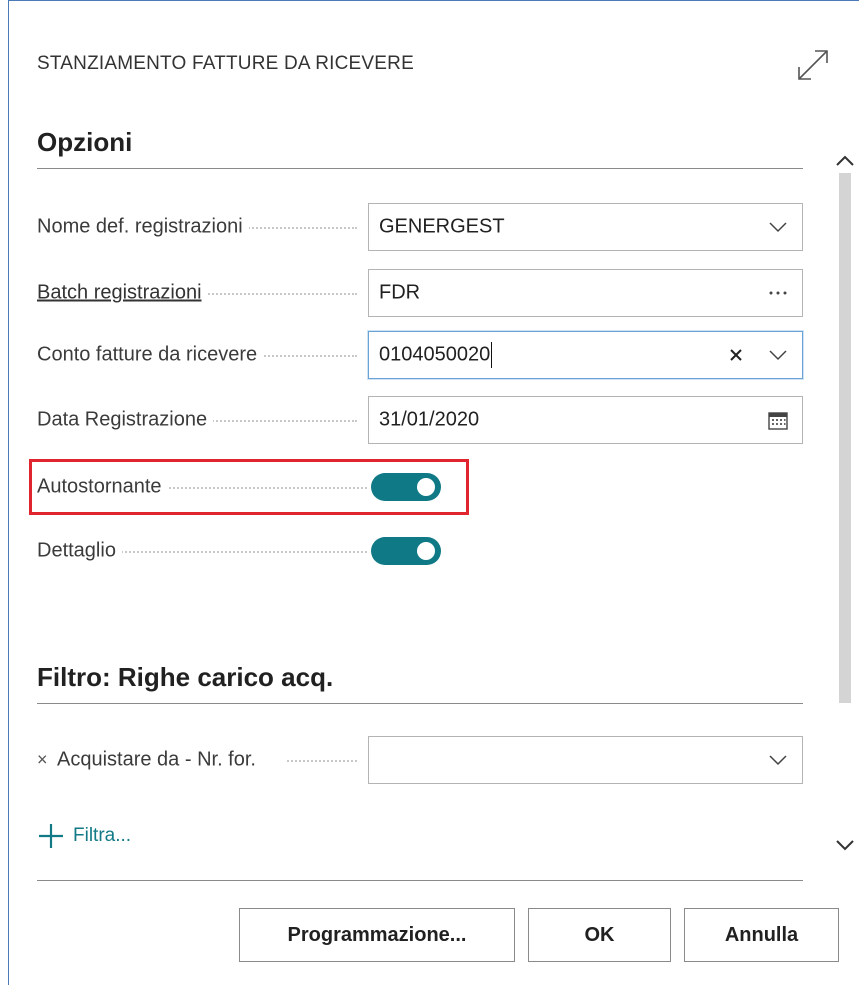 This screenshot has height=985, width=859. Describe the element at coordinates (51, 836) in the screenshot. I see `plus-icon` at that location.